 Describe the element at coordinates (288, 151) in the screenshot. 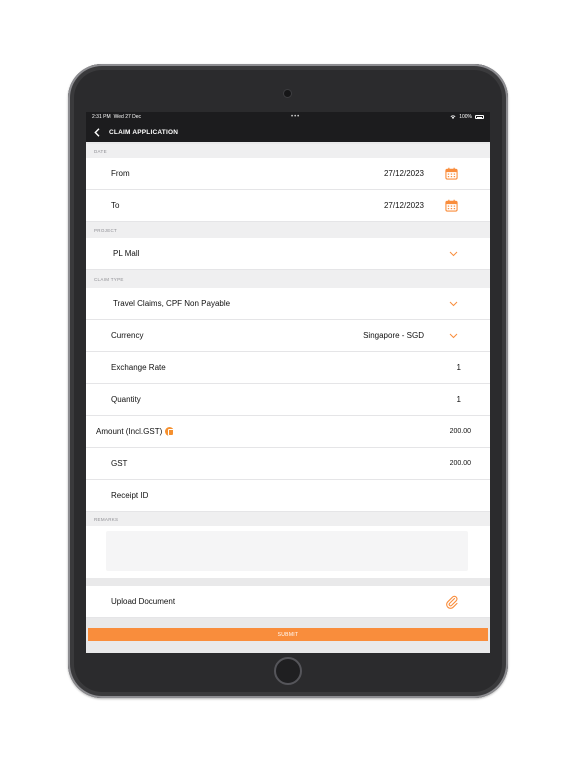

I see `section-label-date: DATE` at that location.